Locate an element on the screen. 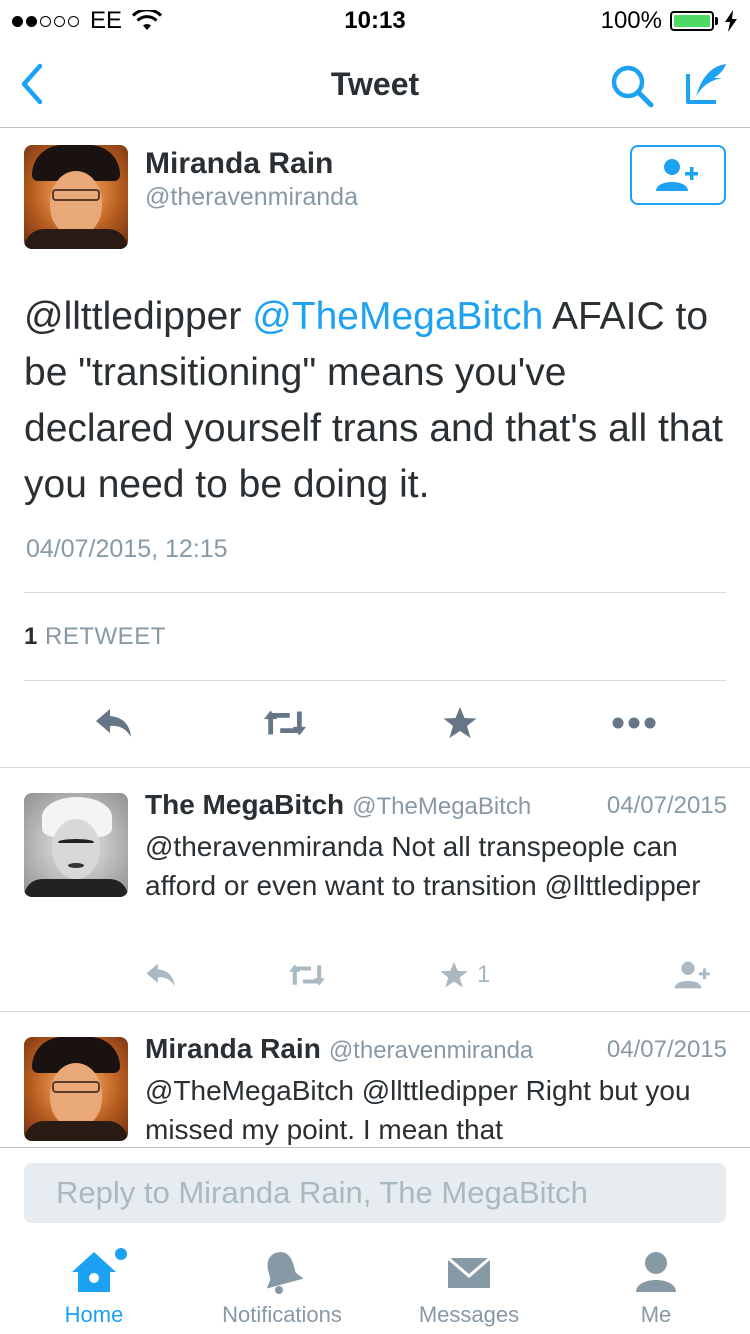 The image size is (750, 1334). tab-me: Me is located at coordinates (656, 1285).